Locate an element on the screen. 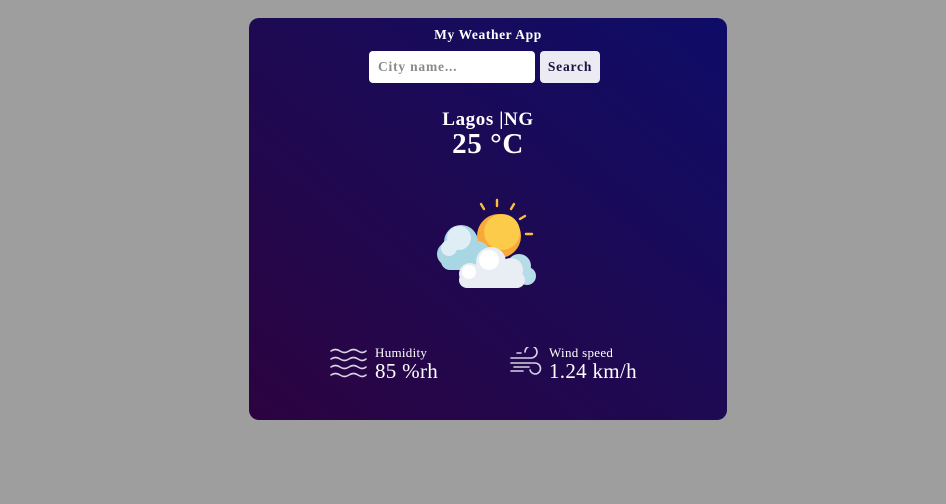  search-button: Search is located at coordinates (570, 67).